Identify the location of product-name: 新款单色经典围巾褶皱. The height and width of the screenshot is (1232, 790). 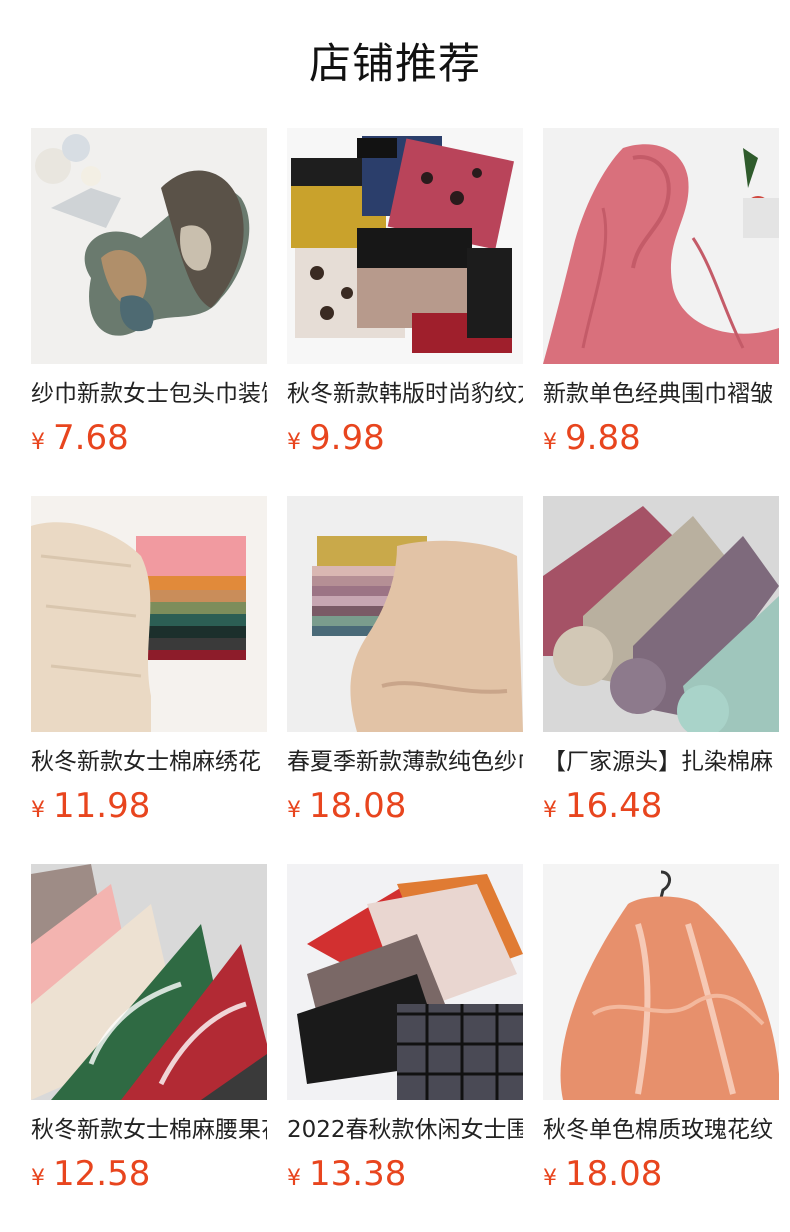
(661, 394).